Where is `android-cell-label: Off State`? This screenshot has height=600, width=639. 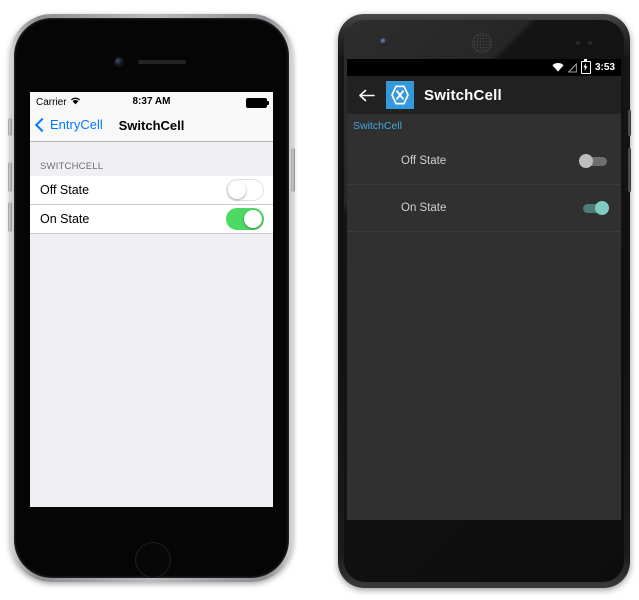
android-cell-label: Off State is located at coordinates (424, 161).